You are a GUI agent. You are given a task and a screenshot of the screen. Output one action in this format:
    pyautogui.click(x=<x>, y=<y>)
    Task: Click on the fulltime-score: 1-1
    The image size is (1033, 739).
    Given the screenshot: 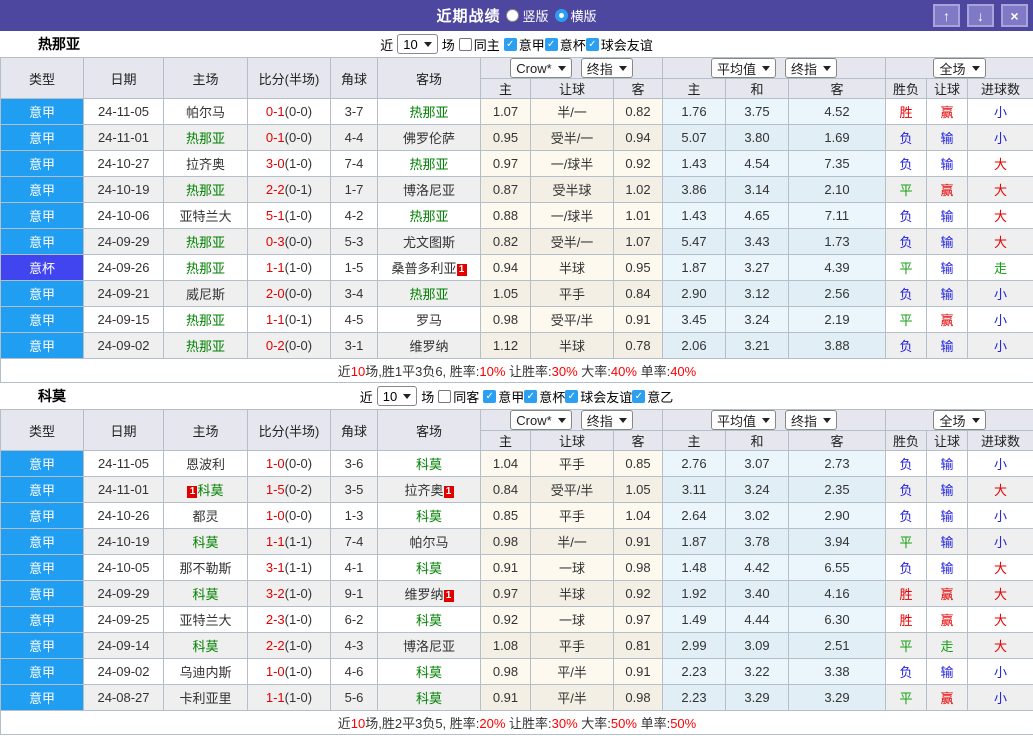 What is the action you would take?
    pyautogui.click(x=275, y=319)
    